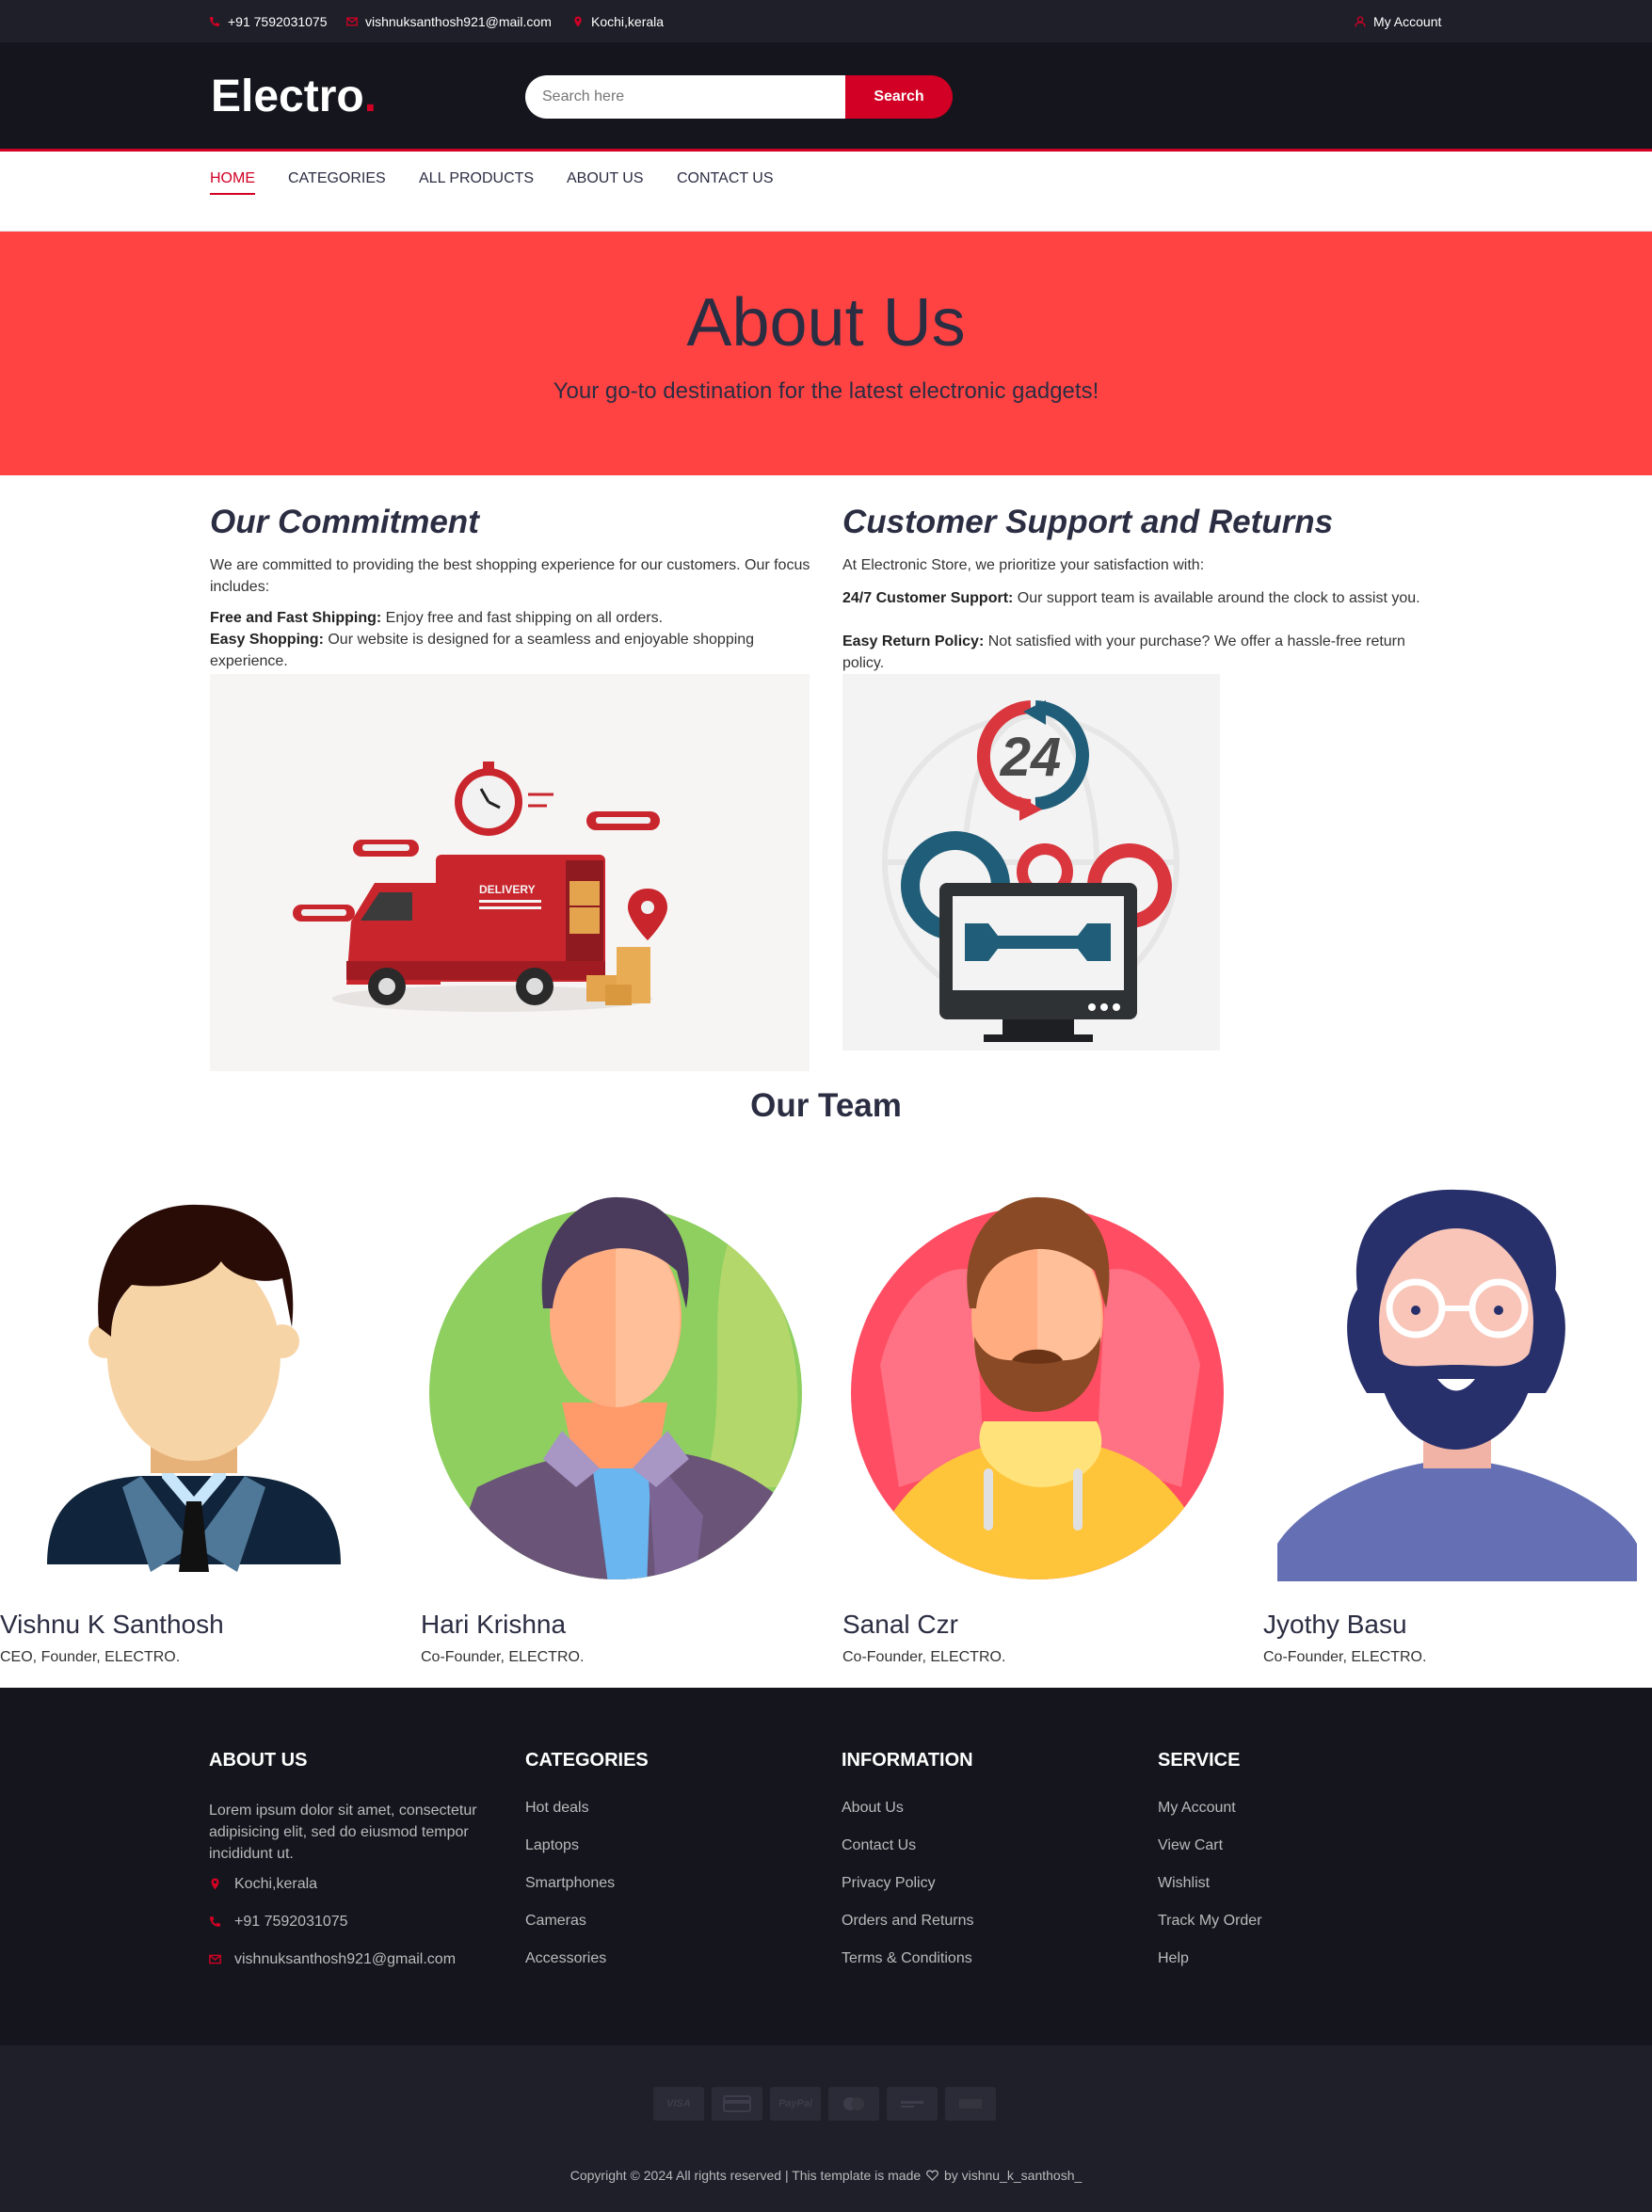 This screenshot has height=2212, width=1652. What do you see at coordinates (587, 1760) in the screenshot?
I see `footer-categories-title: CATEGORIES` at bounding box center [587, 1760].